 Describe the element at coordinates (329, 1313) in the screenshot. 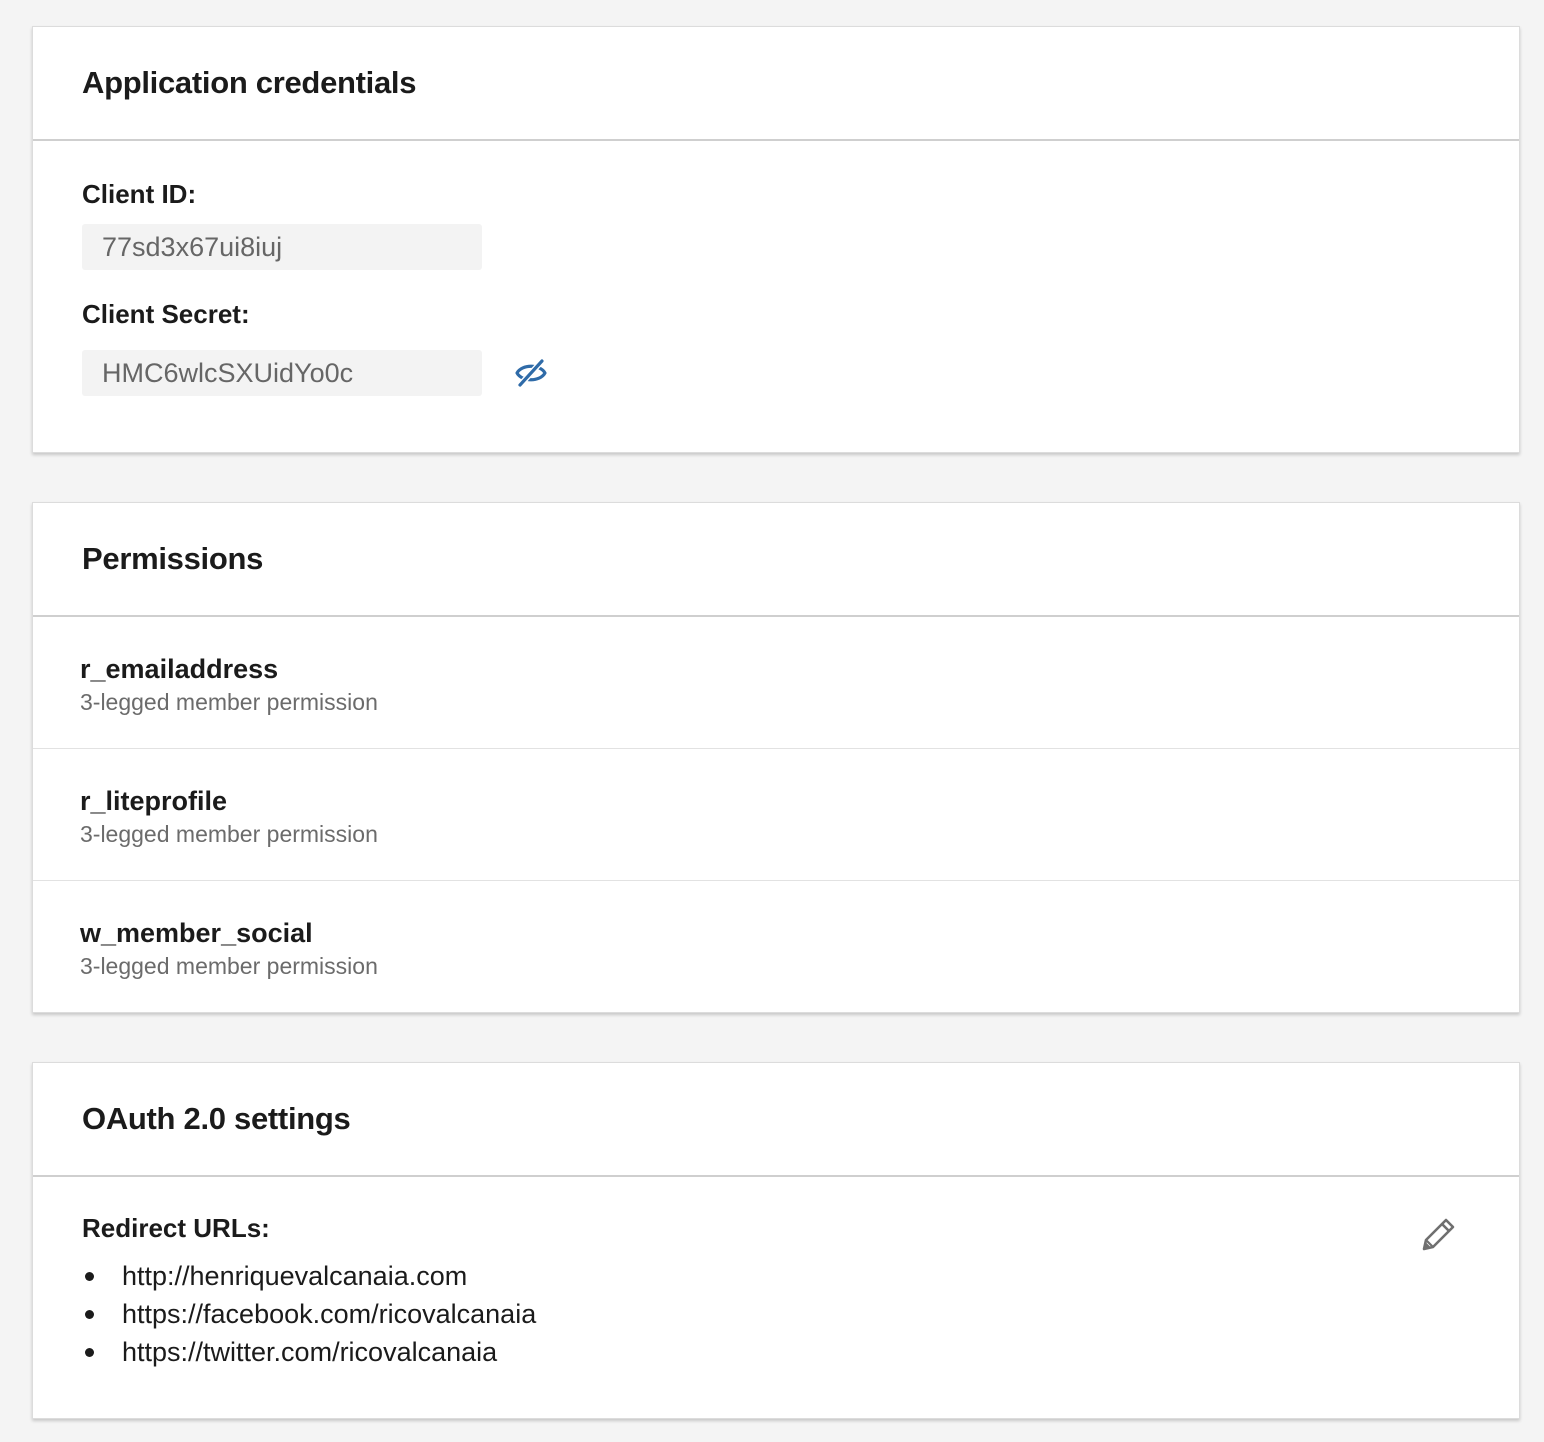

I see `redirect-url: https://facebook.com/ricovalcanaia` at that location.